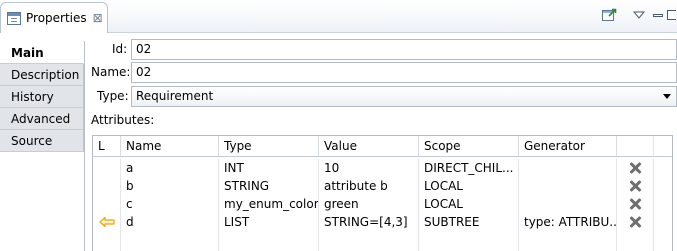 This screenshot has width=677, height=251. Describe the element at coordinates (170, 168) in the screenshot. I see `cell-name: a` at that location.